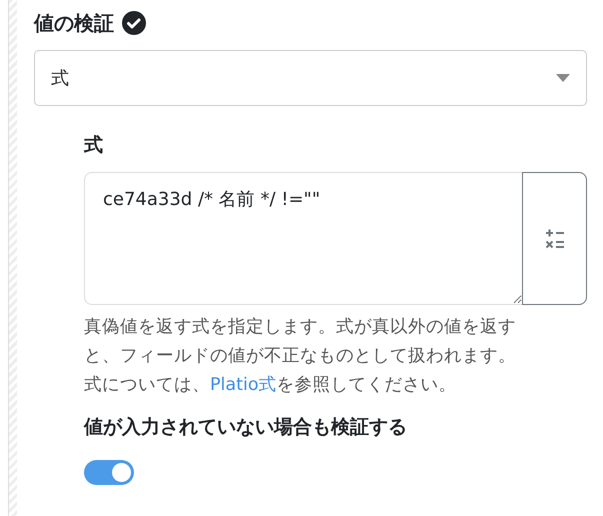  I want to click on validation-type-select: 式, so click(310, 78).